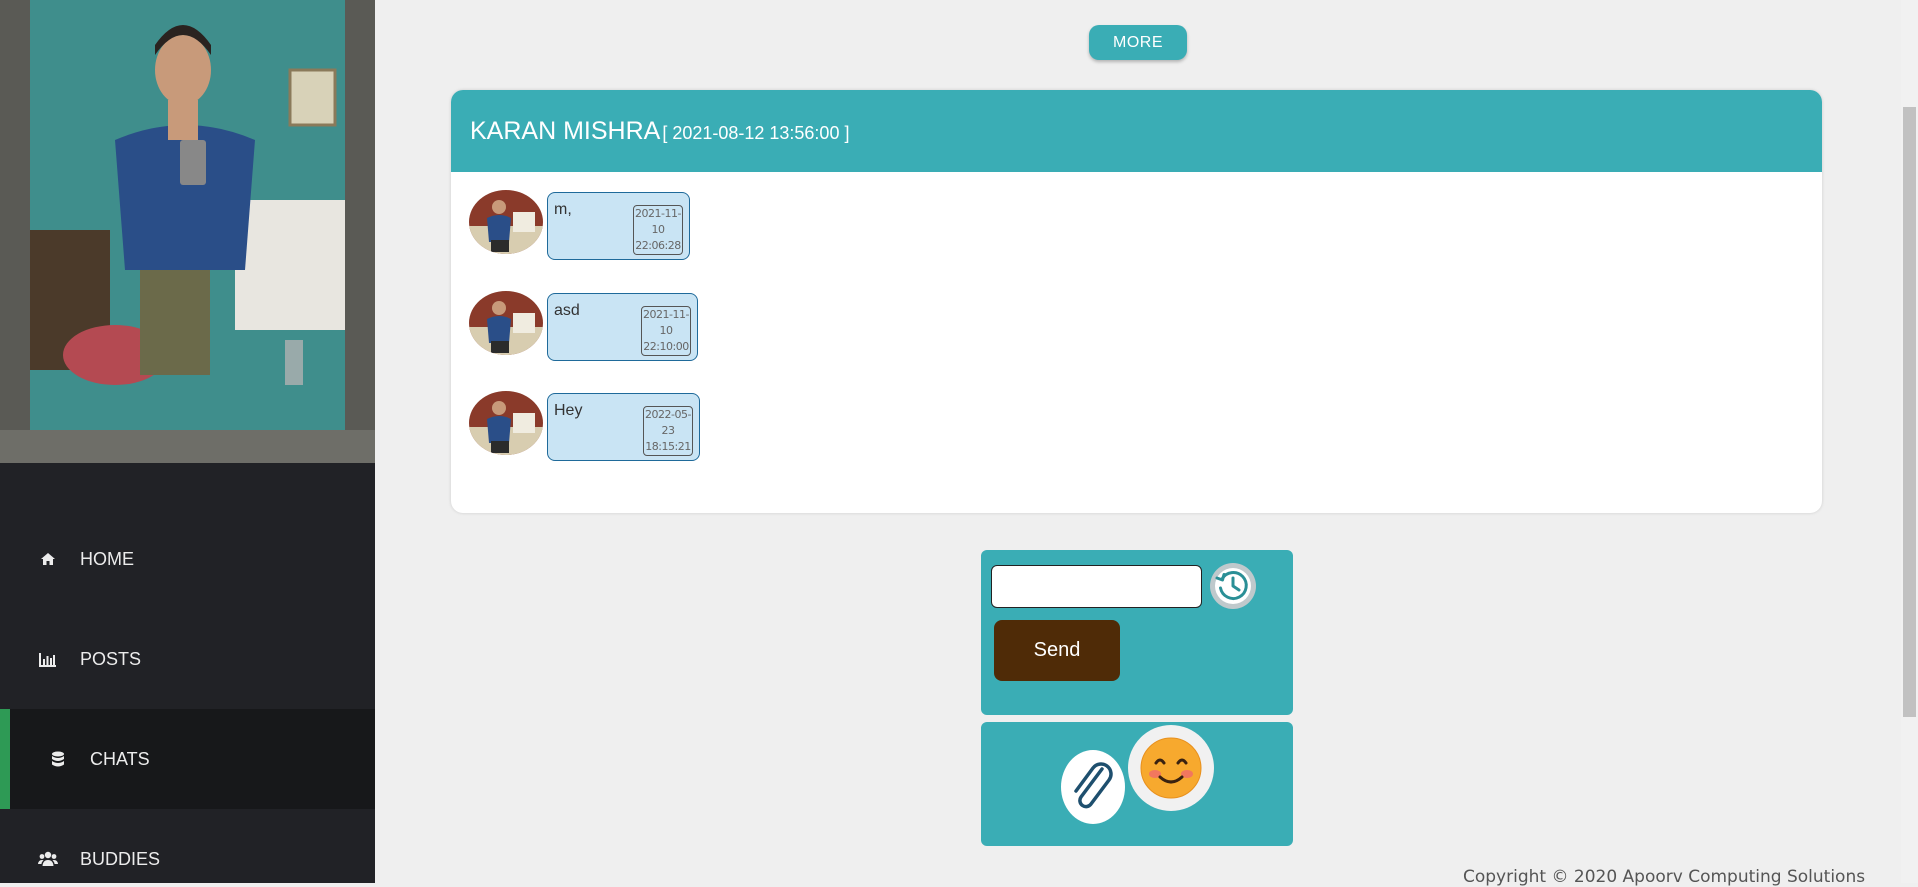 This screenshot has height=887, width=1918. Describe the element at coordinates (668, 446) in the screenshot. I see `message-time: 18:15:21` at that location.